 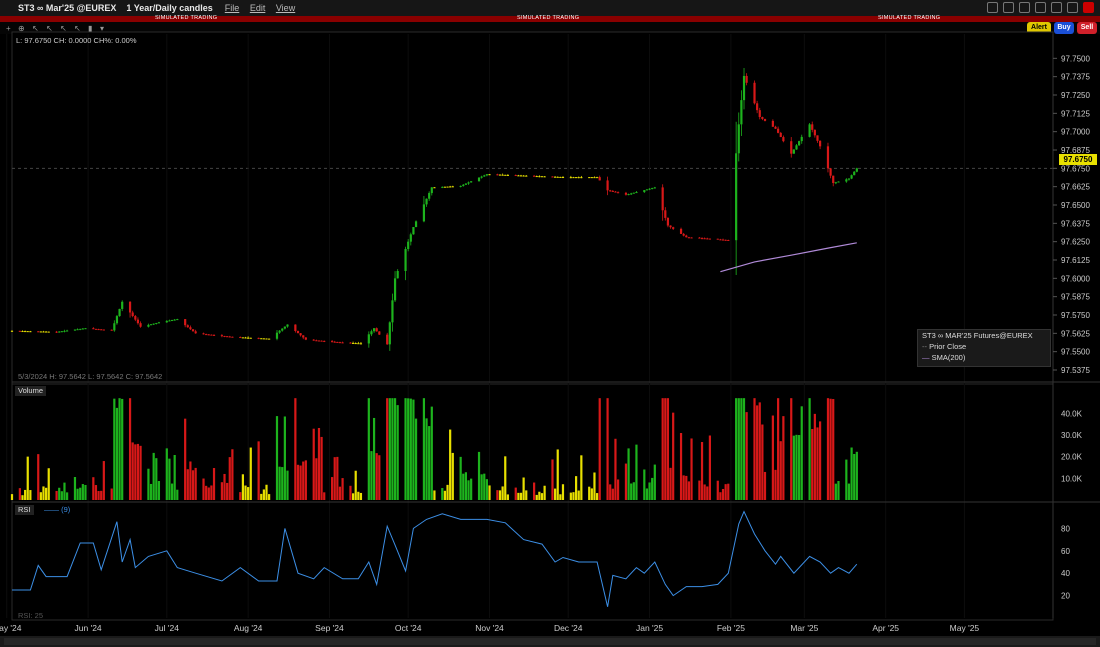 What do you see at coordinates (167, 628) in the screenshot?
I see `x-tick-label: Jul '24` at bounding box center [167, 628].